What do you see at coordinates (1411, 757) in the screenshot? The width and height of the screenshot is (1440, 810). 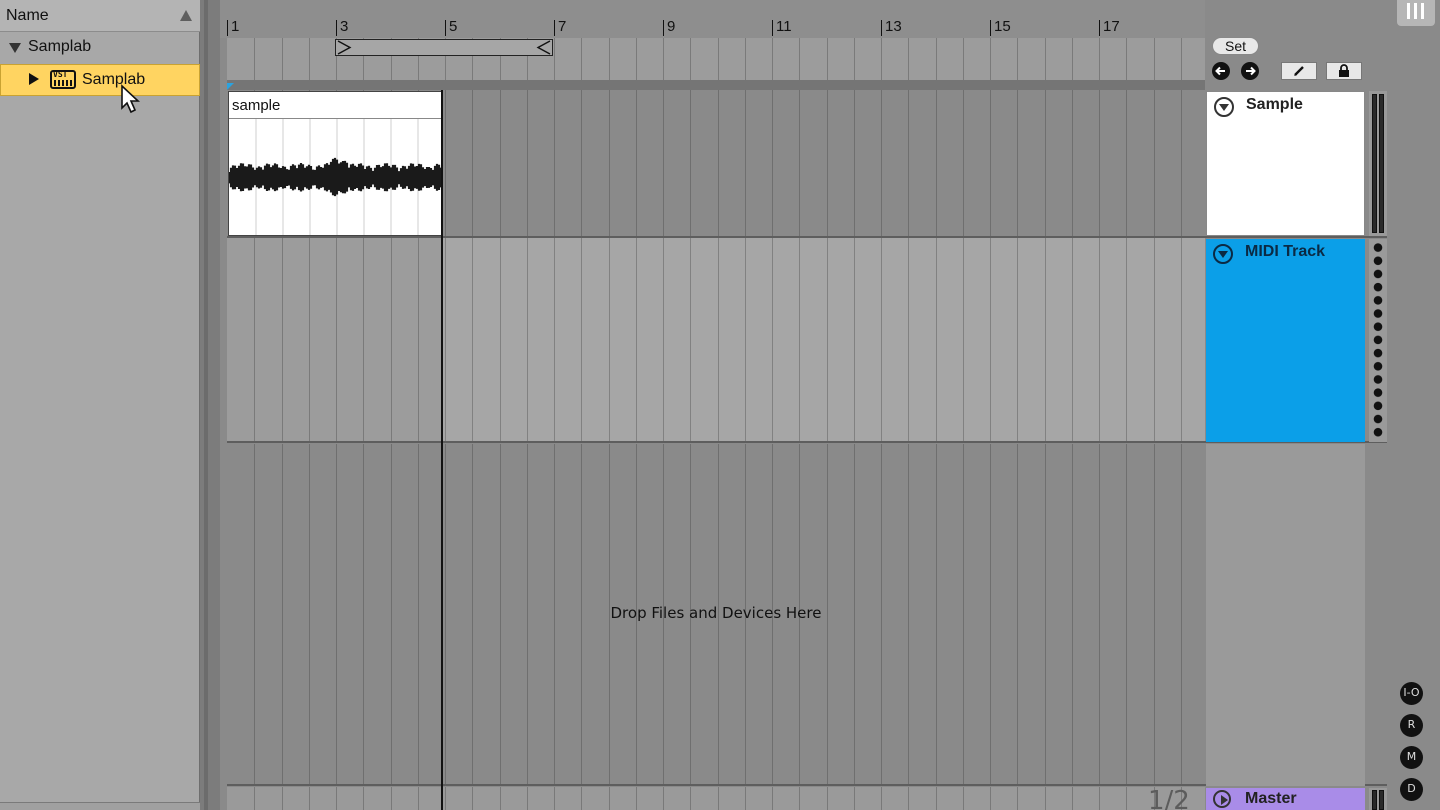 I see `mixer-toggle-button: M` at bounding box center [1411, 757].